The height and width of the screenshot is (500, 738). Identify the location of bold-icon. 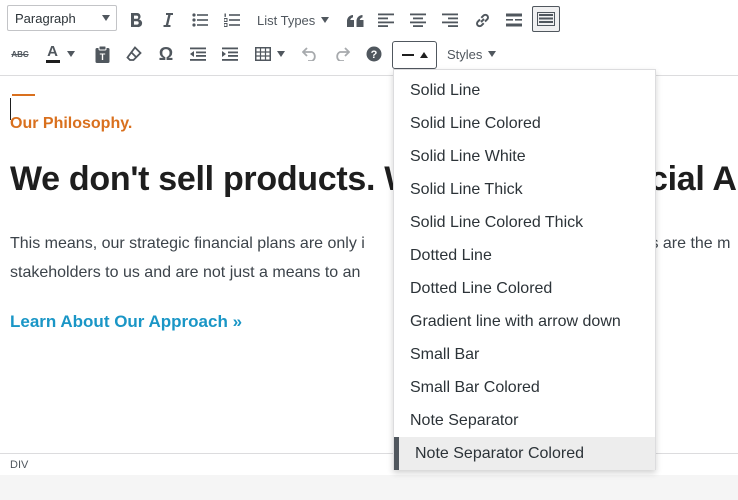
(137, 20).